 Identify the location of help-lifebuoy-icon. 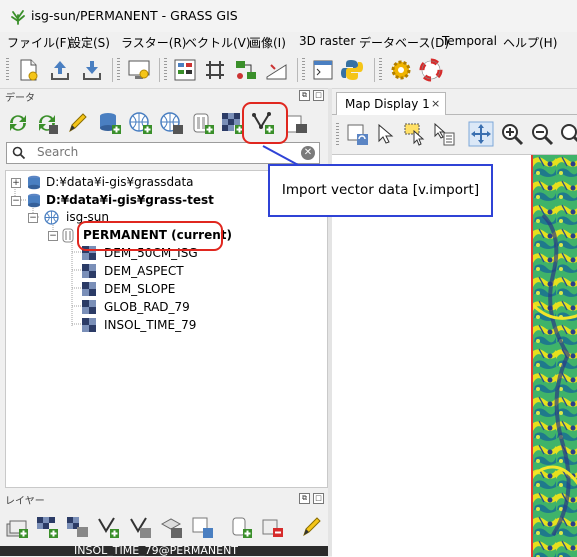
(431, 70).